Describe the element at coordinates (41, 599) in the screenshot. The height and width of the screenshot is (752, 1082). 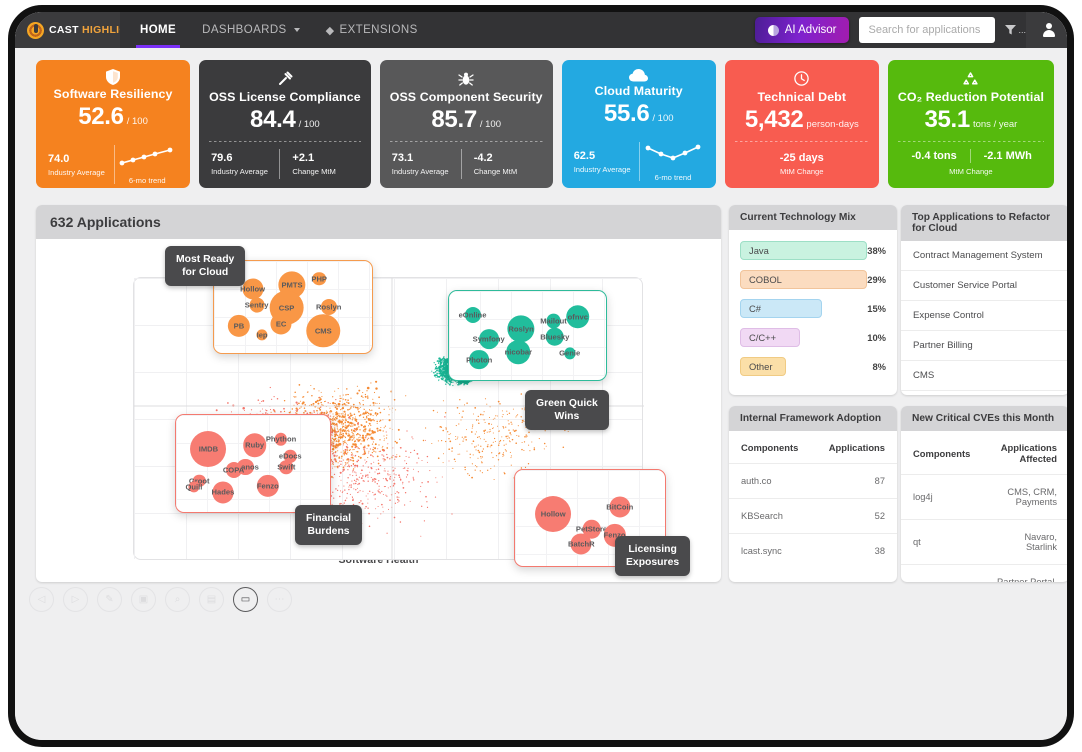
I see `back-icon: ◁` at that location.